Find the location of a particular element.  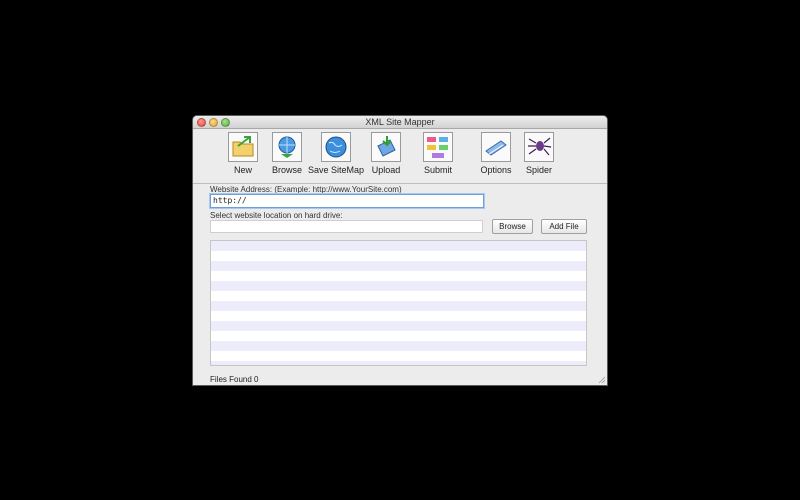

title-bar: XML Site Mapper is located at coordinates (400, 122).